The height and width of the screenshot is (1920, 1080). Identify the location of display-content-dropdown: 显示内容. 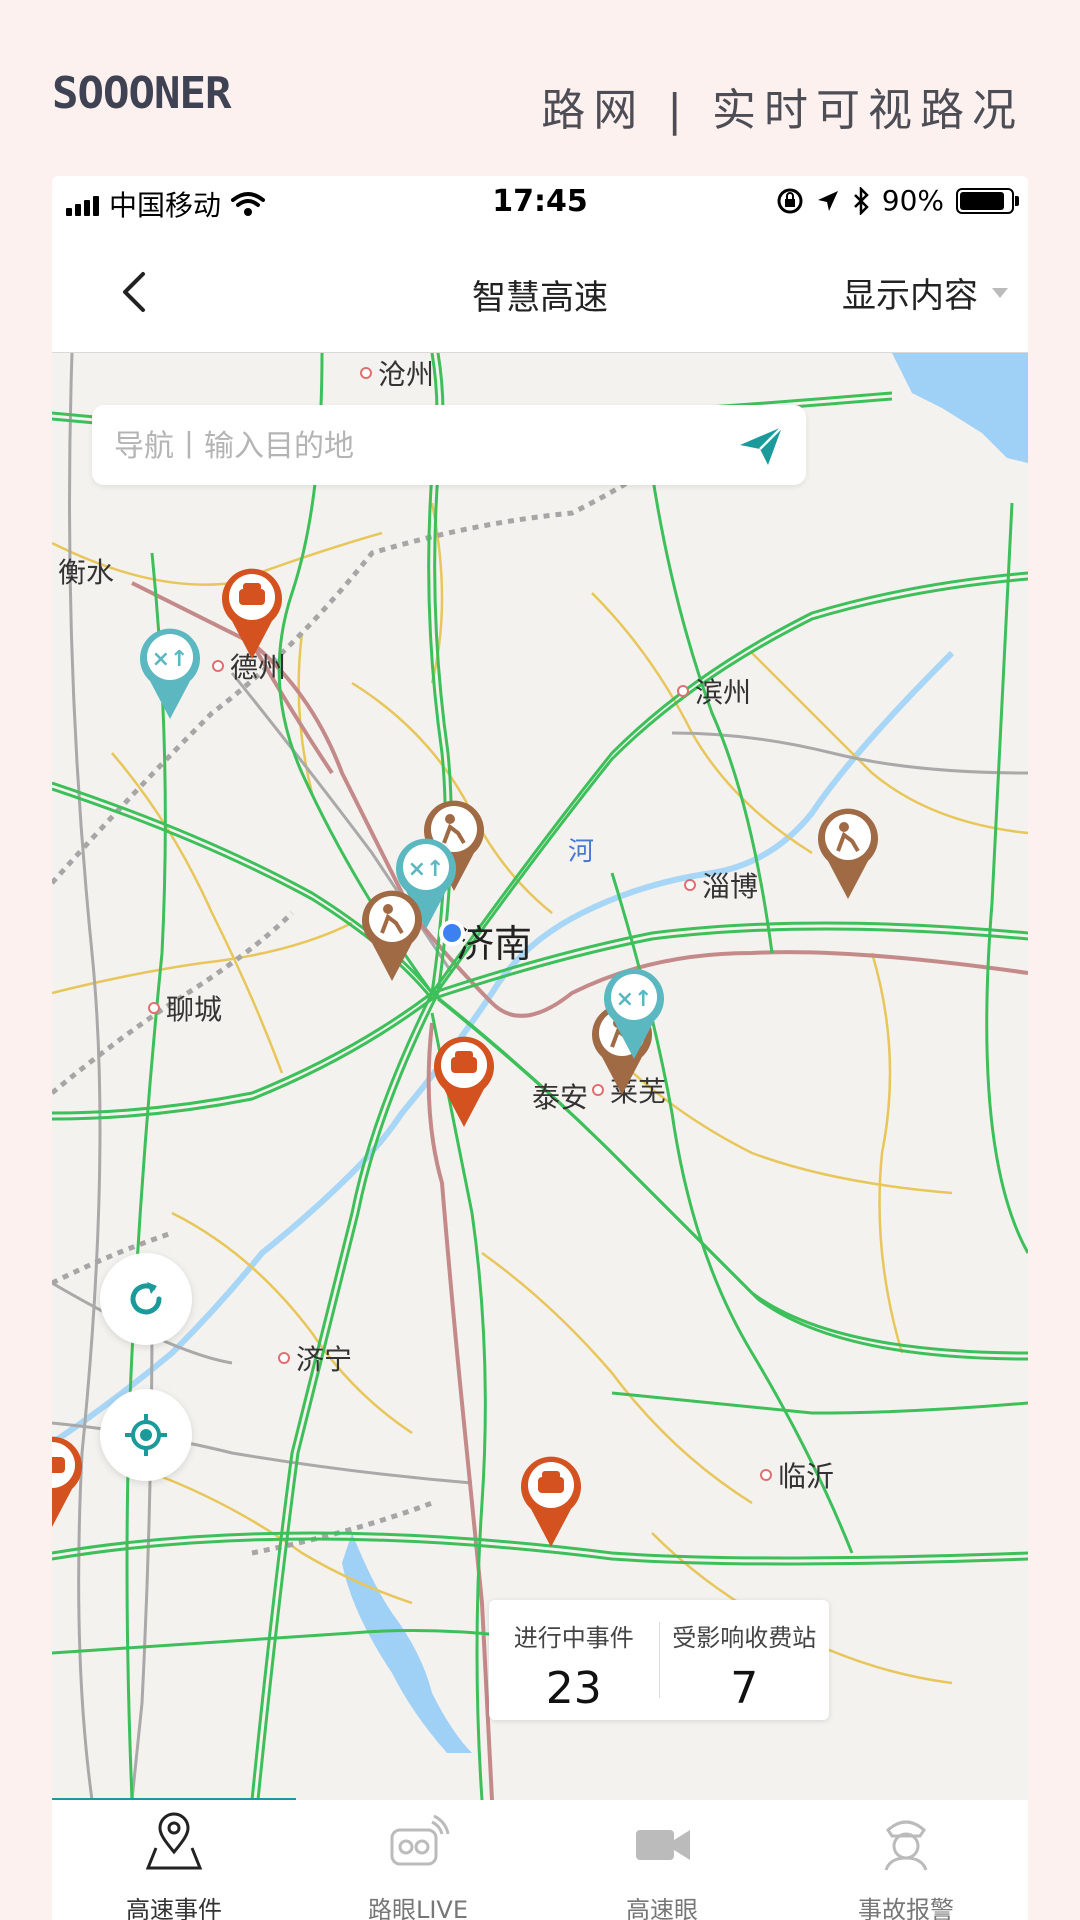
(925, 292).